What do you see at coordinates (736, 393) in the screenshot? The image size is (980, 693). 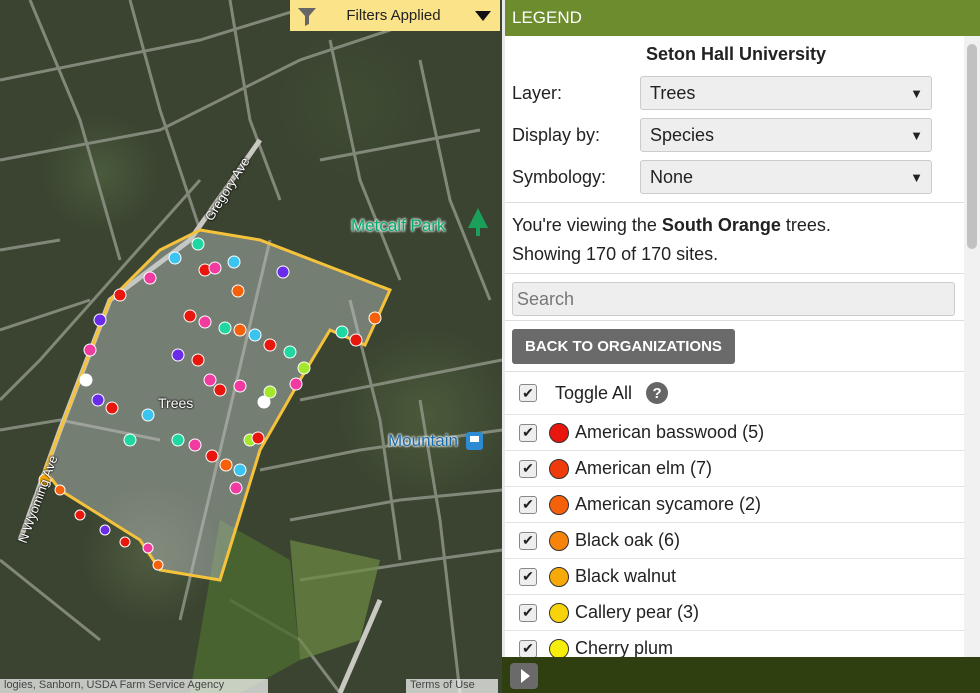 I see `toggle-all-row: ✔ Toggle All ?` at bounding box center [736, 393].